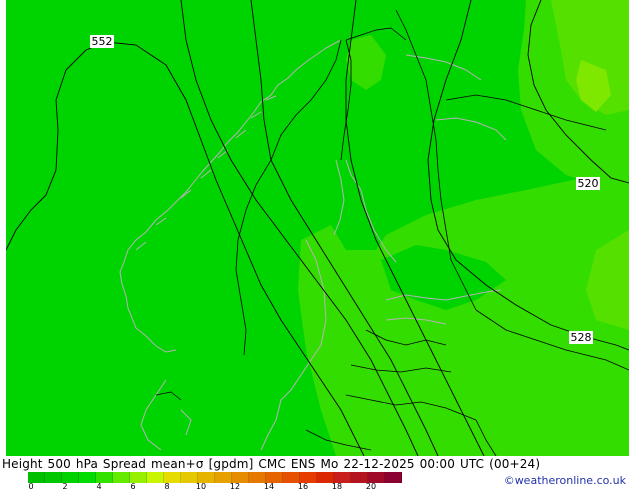 Image resolution: width=634 pixels, height=491 pixels. Describe the element at coordinates (102, 41) in the screenshot. I see `contour-label-552: 552` at that location.